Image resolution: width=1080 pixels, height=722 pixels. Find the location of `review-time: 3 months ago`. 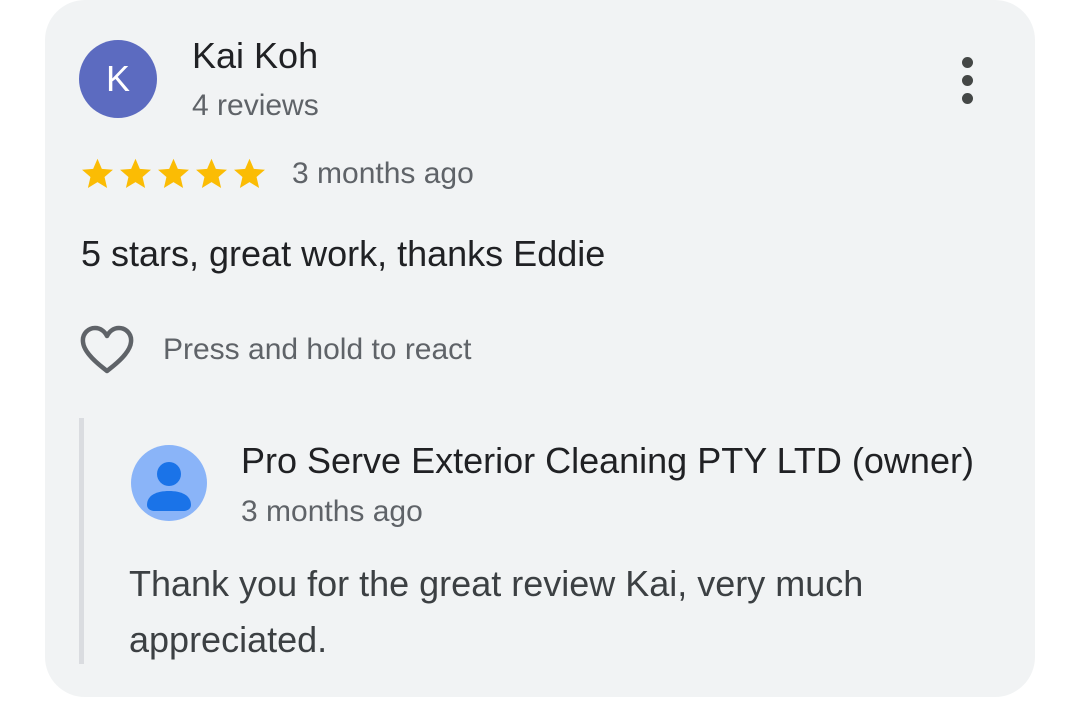

review-time: 3 months ago is located at coordinates (383, 173).